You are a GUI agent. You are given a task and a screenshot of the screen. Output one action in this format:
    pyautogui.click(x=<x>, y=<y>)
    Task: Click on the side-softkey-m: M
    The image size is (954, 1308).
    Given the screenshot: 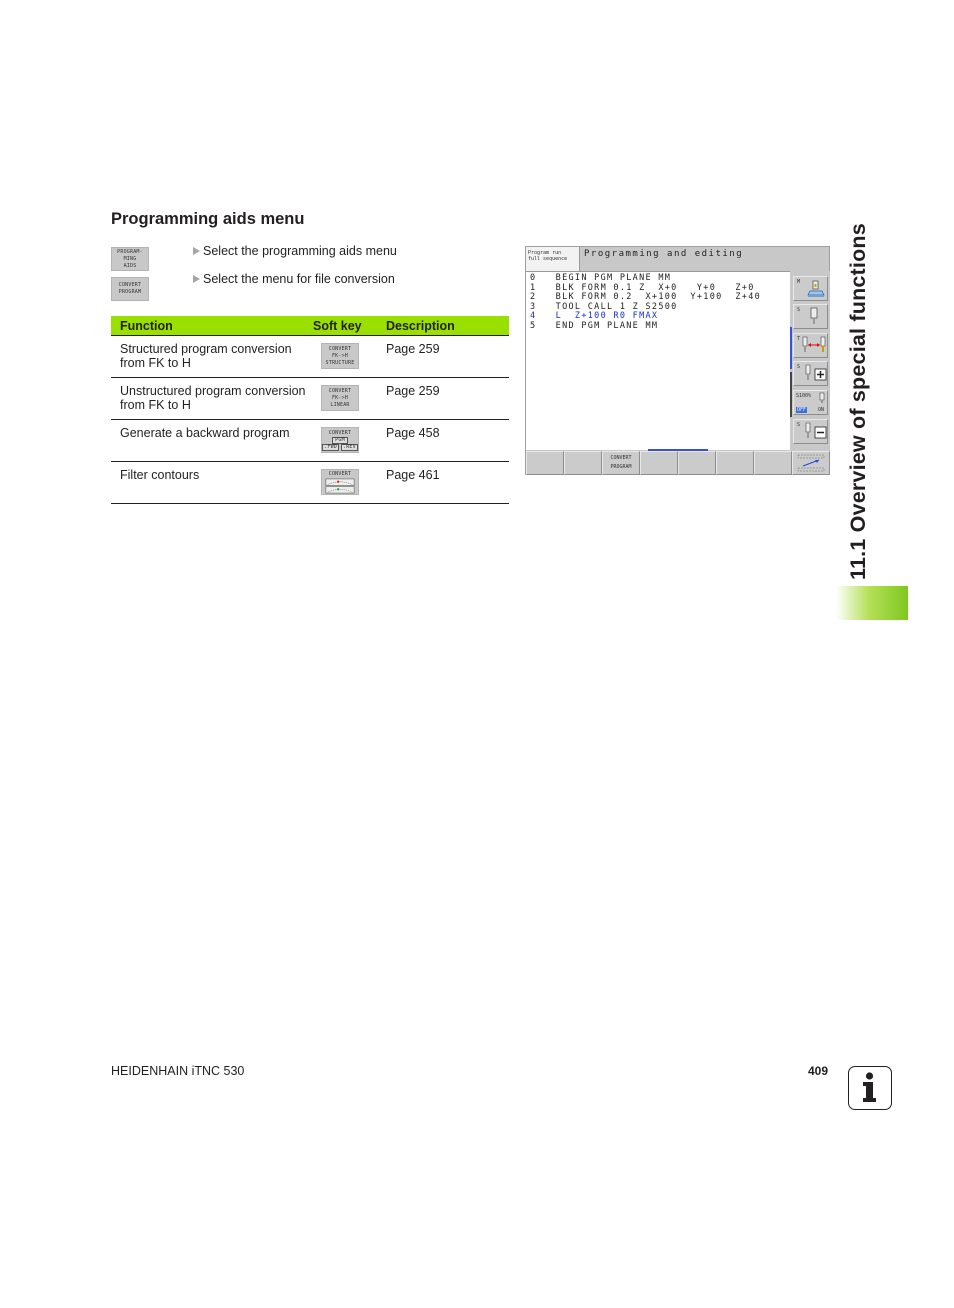 What is the action you would take?
    pyautogui.click(x=810, y=288)
    